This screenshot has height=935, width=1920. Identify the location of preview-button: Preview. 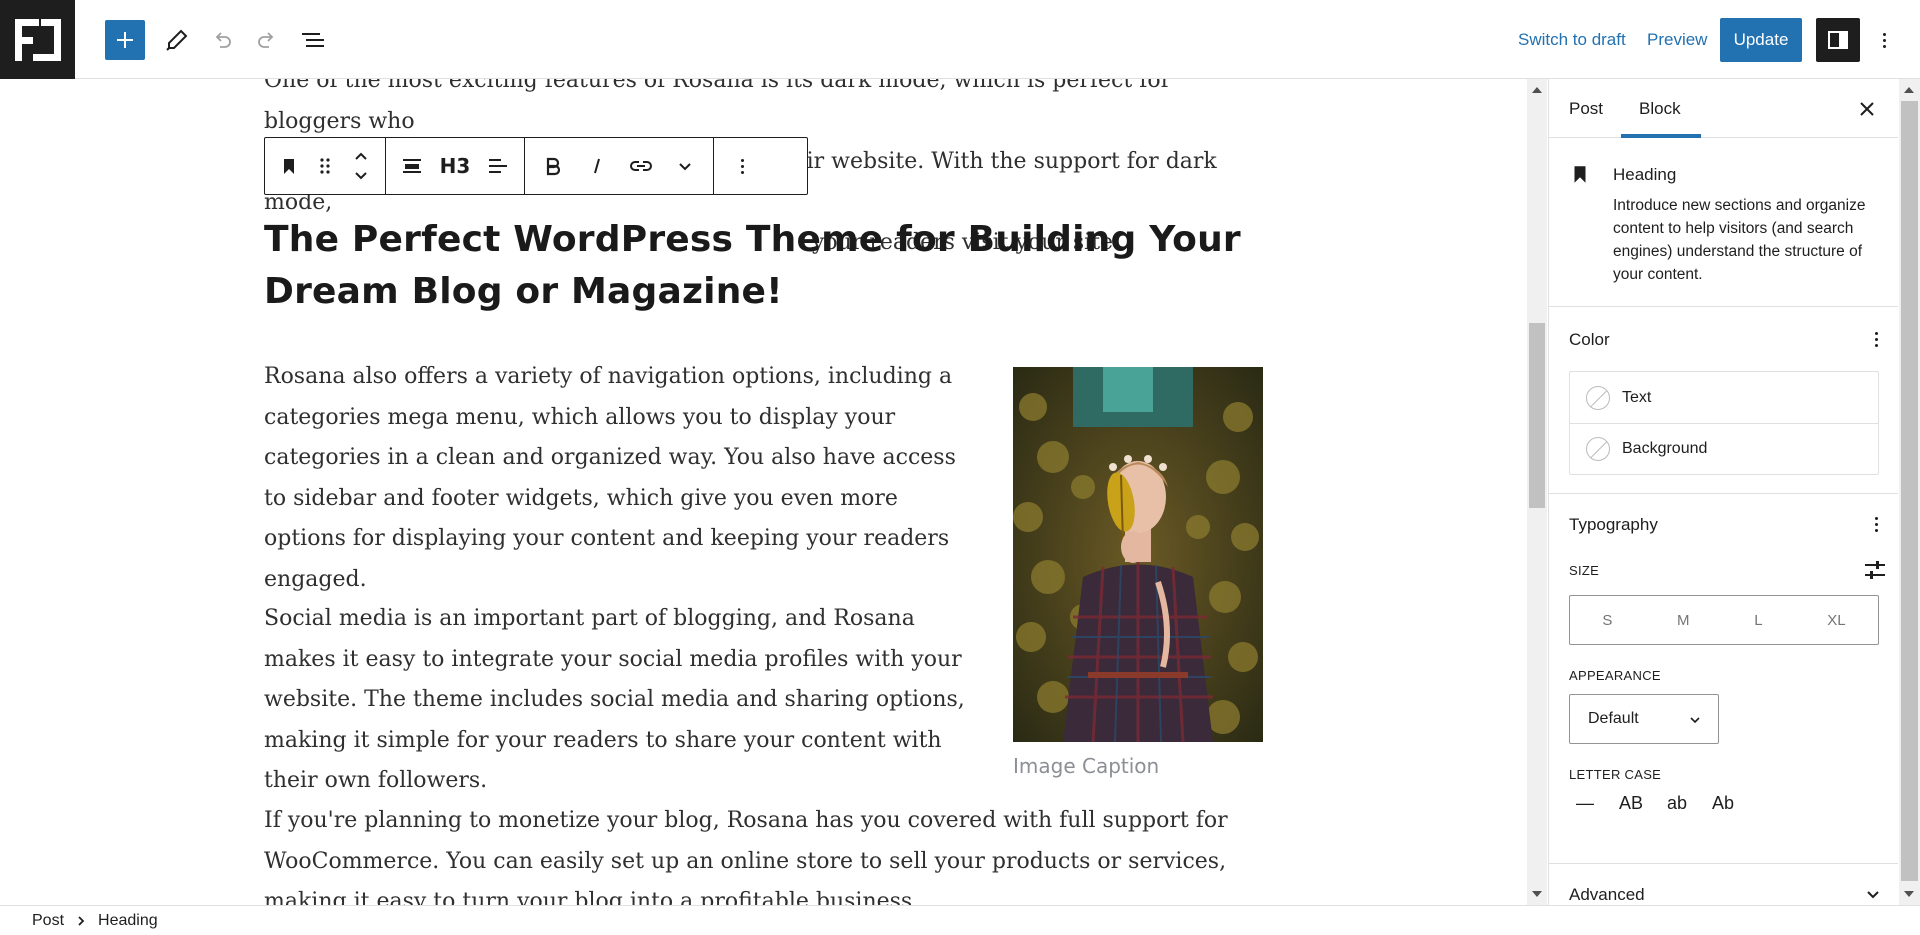
(1677, 40).